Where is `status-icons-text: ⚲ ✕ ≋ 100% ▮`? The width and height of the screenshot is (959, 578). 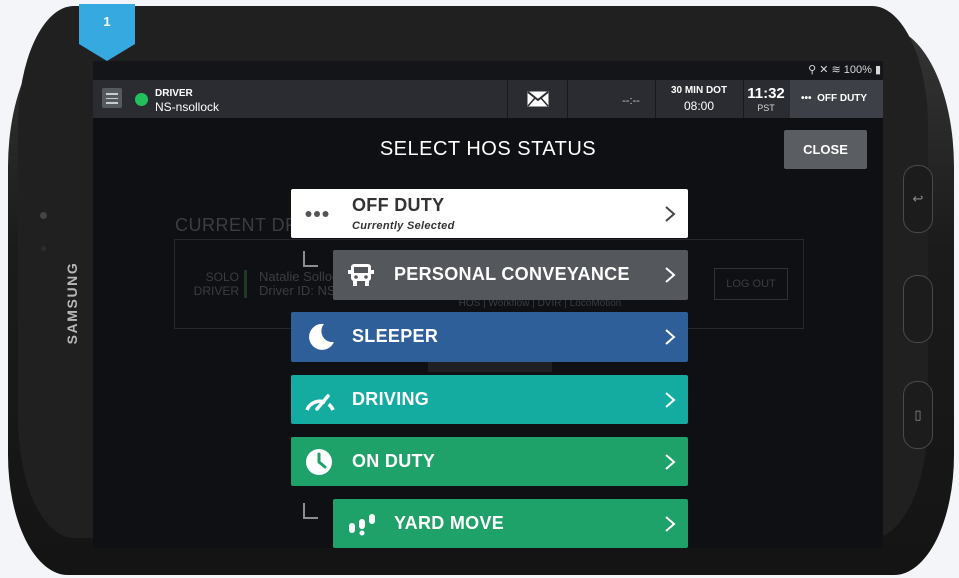
status-icons-text: ⚲ ✕ ≋ 100% ▮ is located at coordinates (844, 70).